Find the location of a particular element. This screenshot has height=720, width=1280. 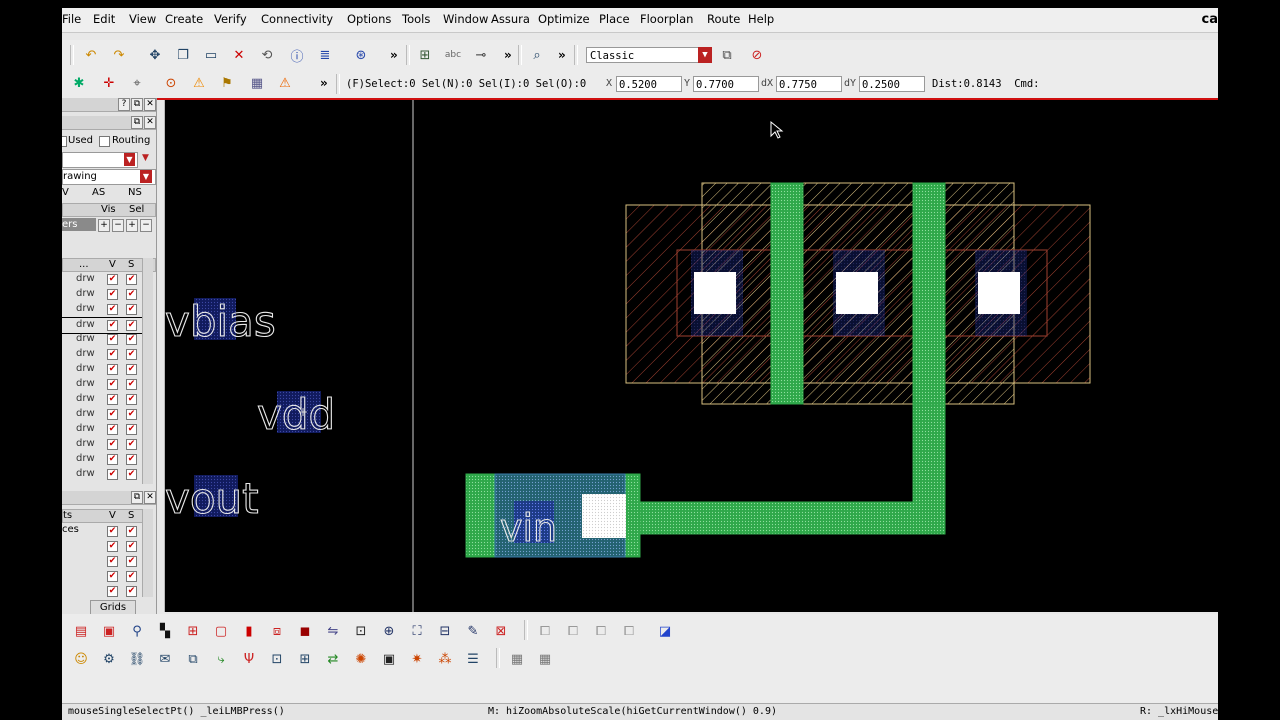

add-pin-icon: ⊞ is located at coordinates (425, 55).